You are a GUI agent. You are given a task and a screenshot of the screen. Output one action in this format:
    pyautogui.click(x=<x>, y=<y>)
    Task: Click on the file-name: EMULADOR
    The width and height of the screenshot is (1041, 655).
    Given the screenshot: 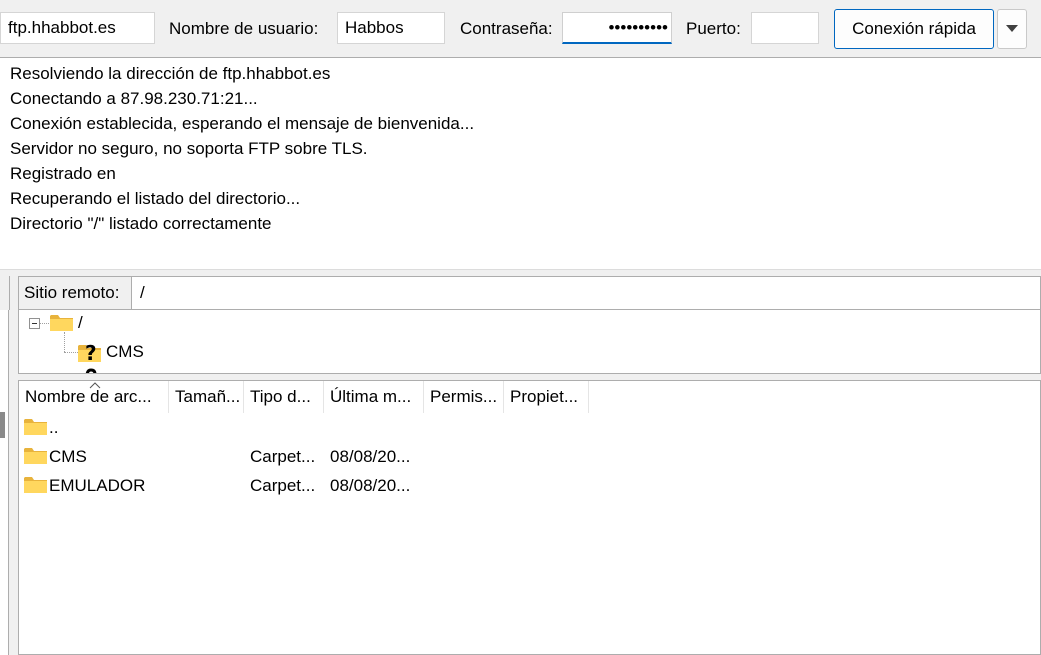 What is the action you would take?
    pyautogui.click(x=97, y=485)
    